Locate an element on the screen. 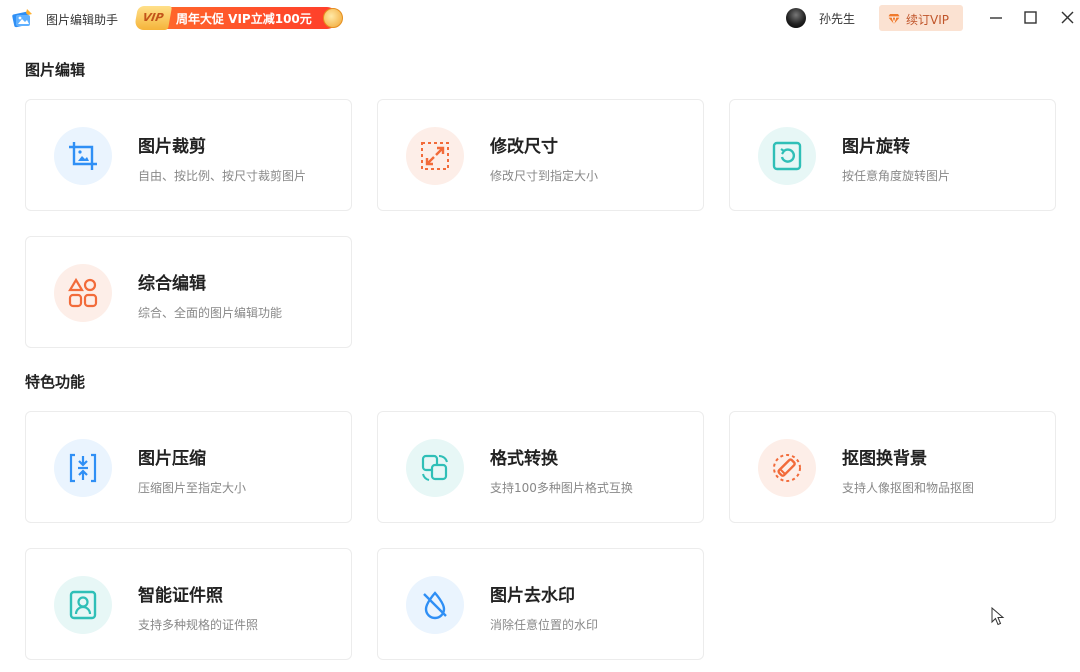 The image size is (1080, 672). shapes-icon is located at coordinates (83, 293).